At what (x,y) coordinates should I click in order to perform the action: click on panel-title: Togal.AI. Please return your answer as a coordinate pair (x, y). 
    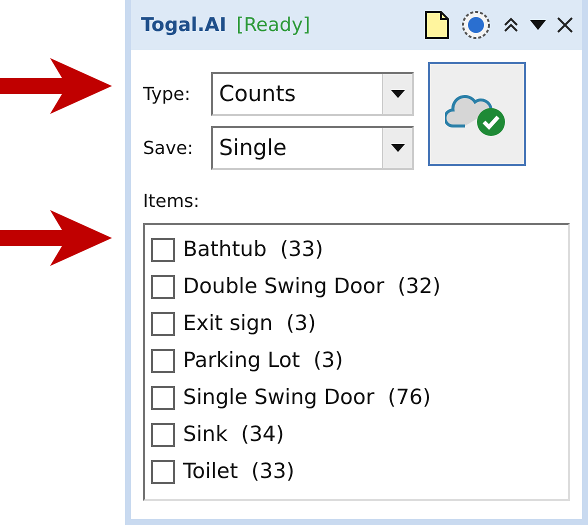
    Looking at the image, I should click on (183, 25).